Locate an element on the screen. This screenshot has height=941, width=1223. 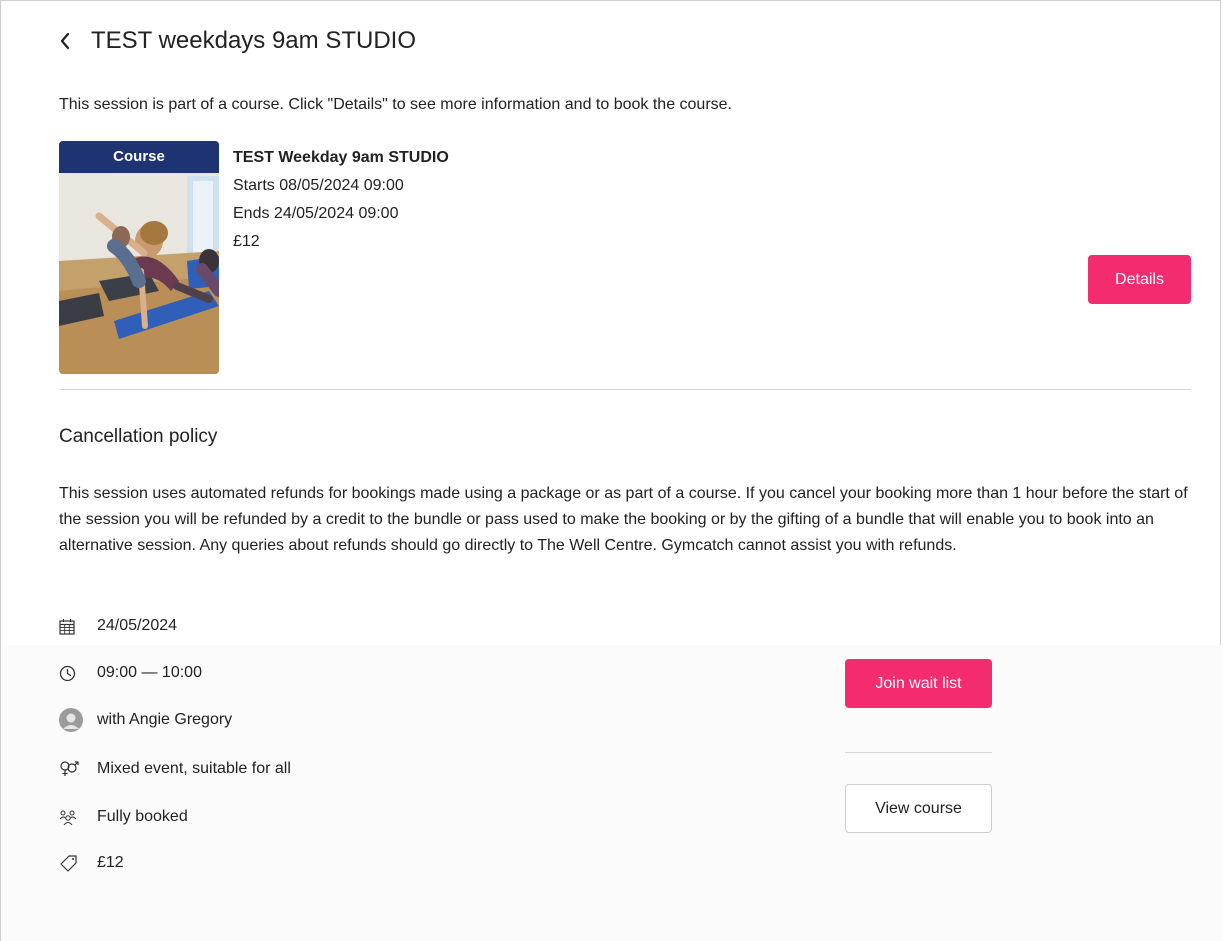
cancellation-heading: Cancellation policy is located at coordinates (138, 436).